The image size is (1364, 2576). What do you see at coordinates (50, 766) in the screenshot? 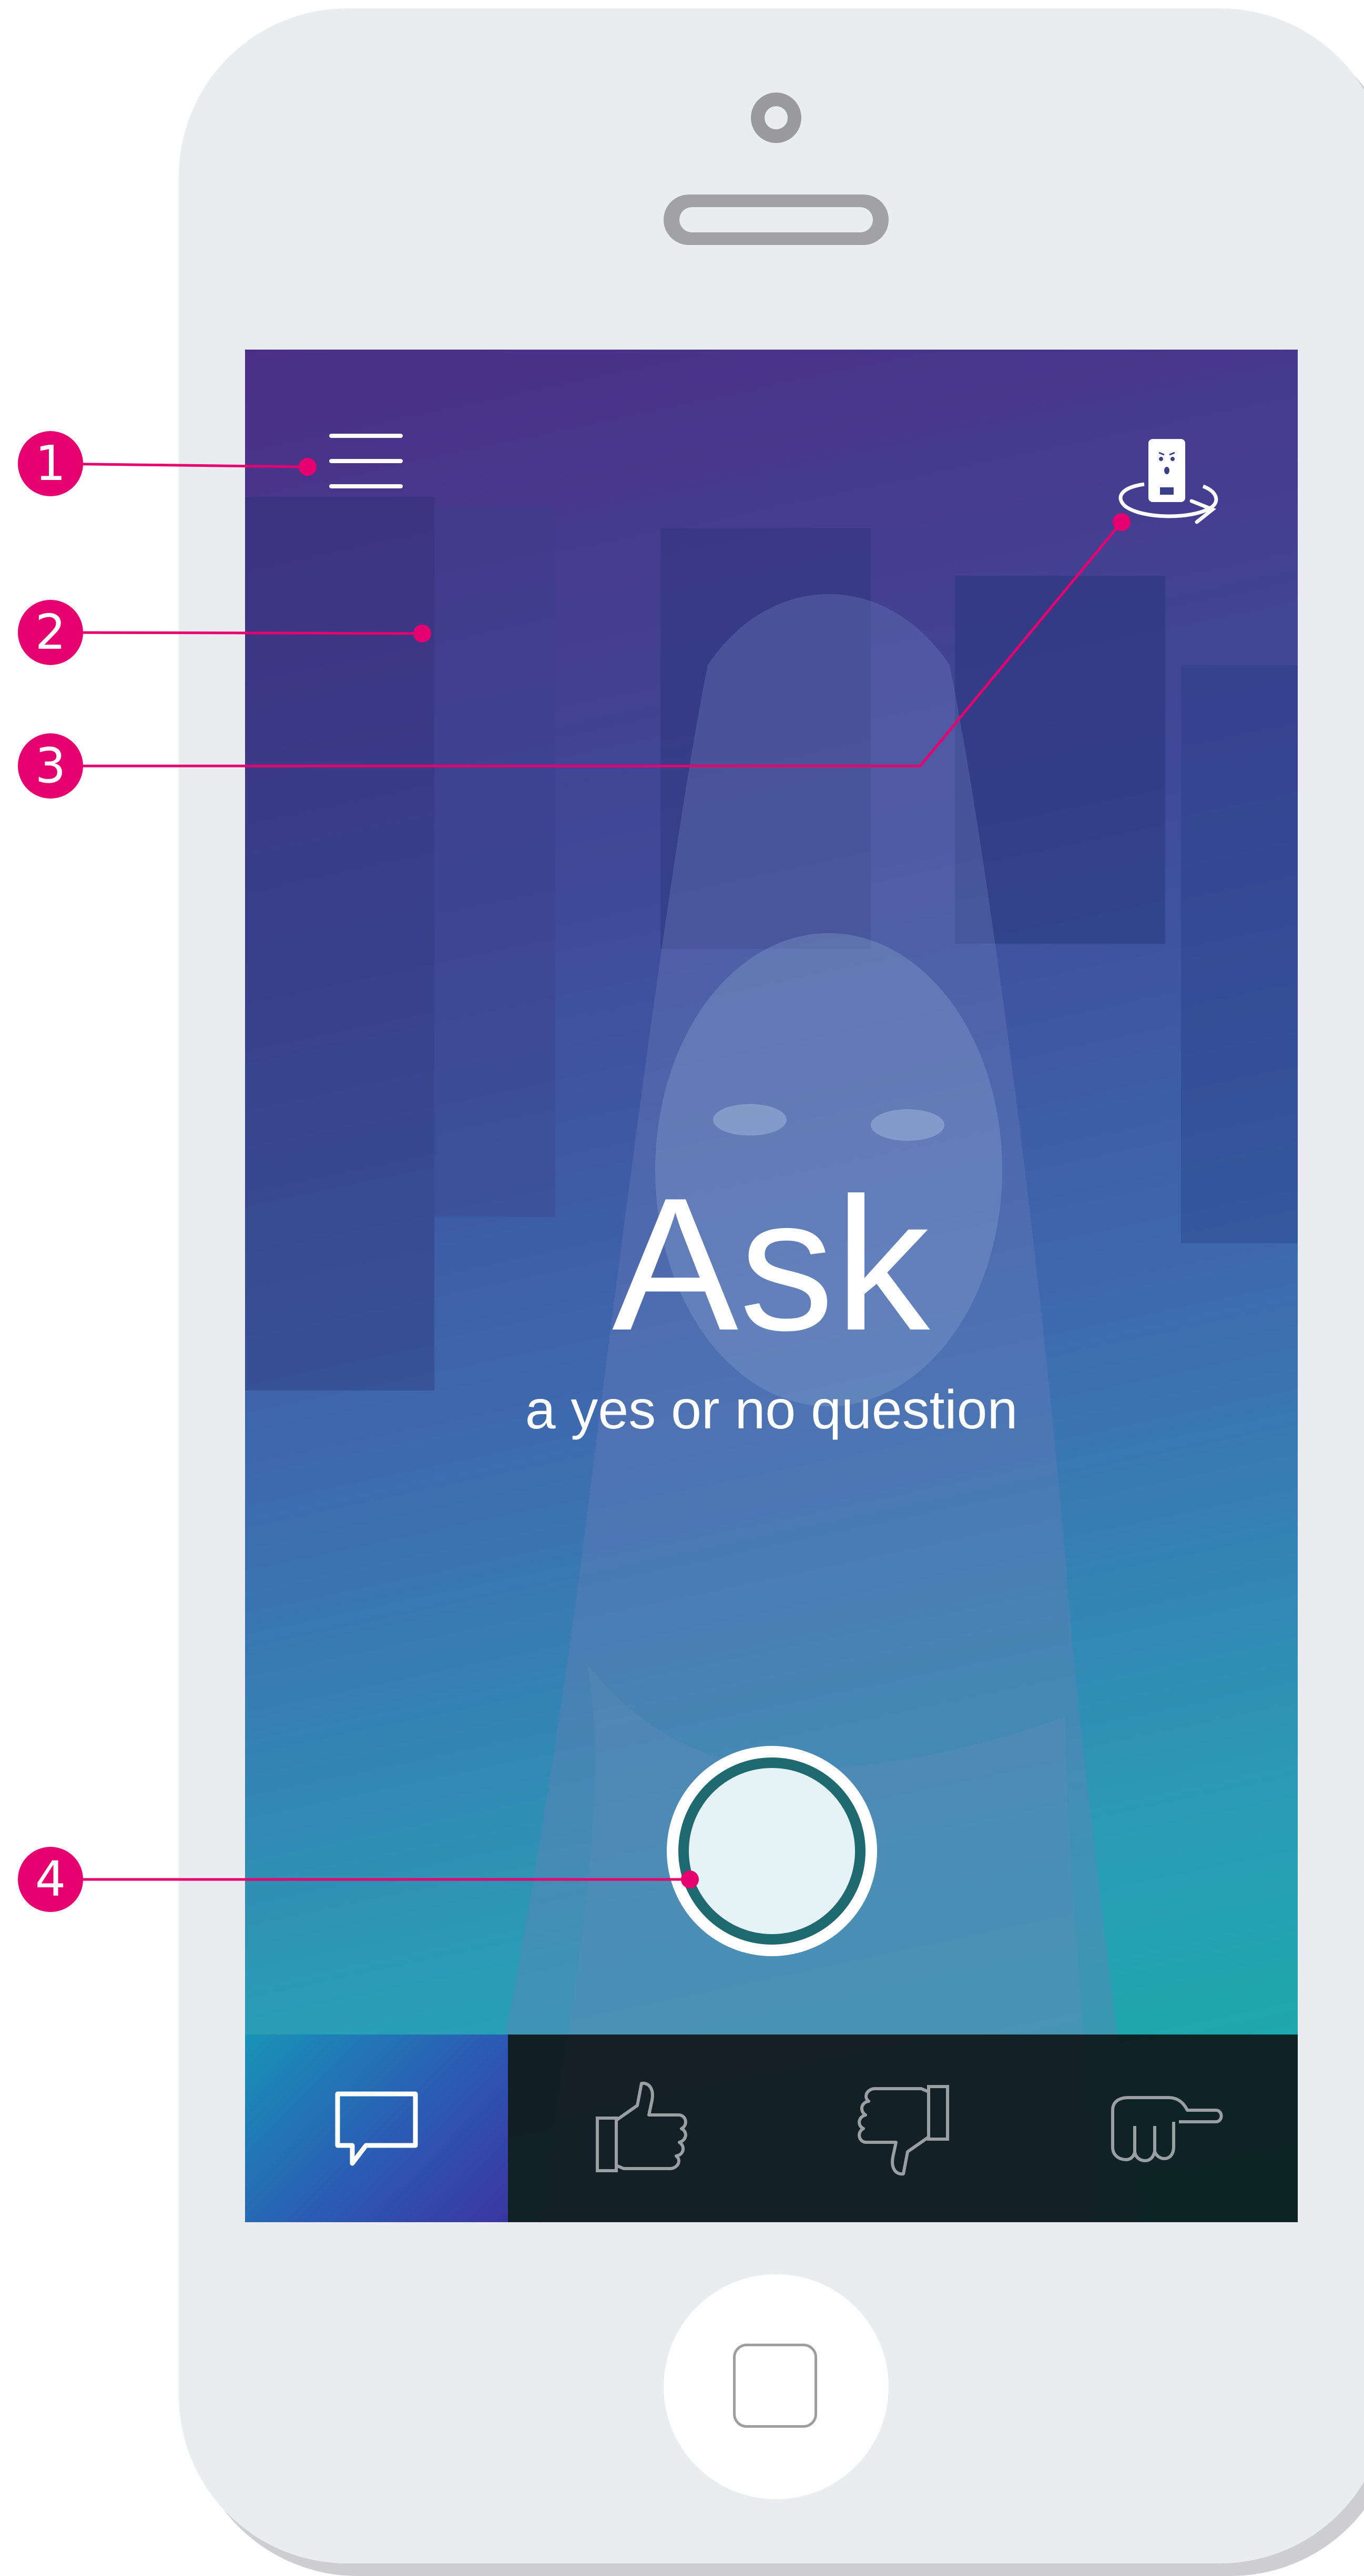
I see `annotation-label-3: 3` at bounding box center [50, 766].